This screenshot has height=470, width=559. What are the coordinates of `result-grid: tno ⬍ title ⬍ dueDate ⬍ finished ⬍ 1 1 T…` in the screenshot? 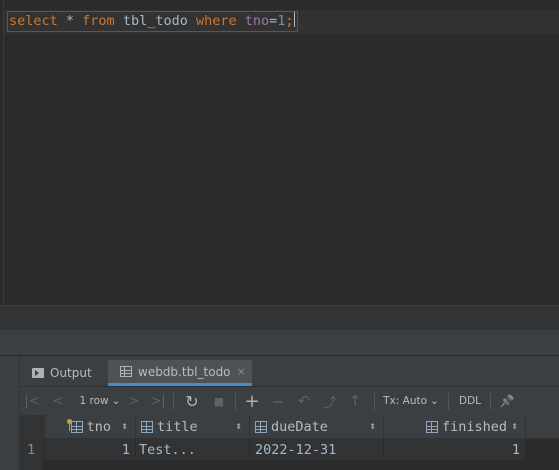 It's located at (289, 442).